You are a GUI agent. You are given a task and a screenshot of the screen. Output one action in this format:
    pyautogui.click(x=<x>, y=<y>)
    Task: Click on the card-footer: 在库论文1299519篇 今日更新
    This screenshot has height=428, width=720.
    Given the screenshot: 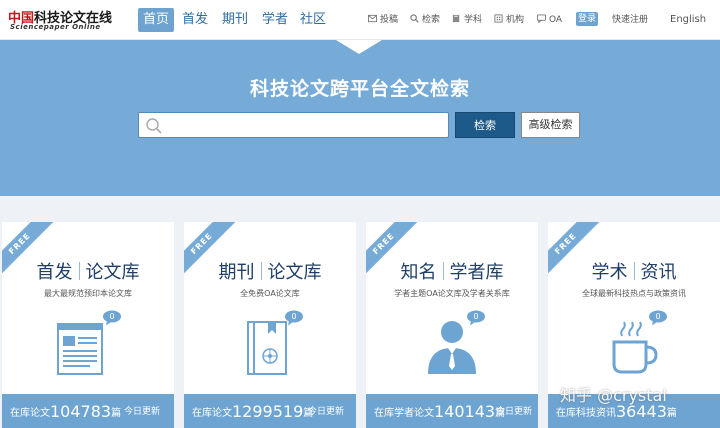 What is the action you would take?
    pyautogui.click(x=270, y=411)
    